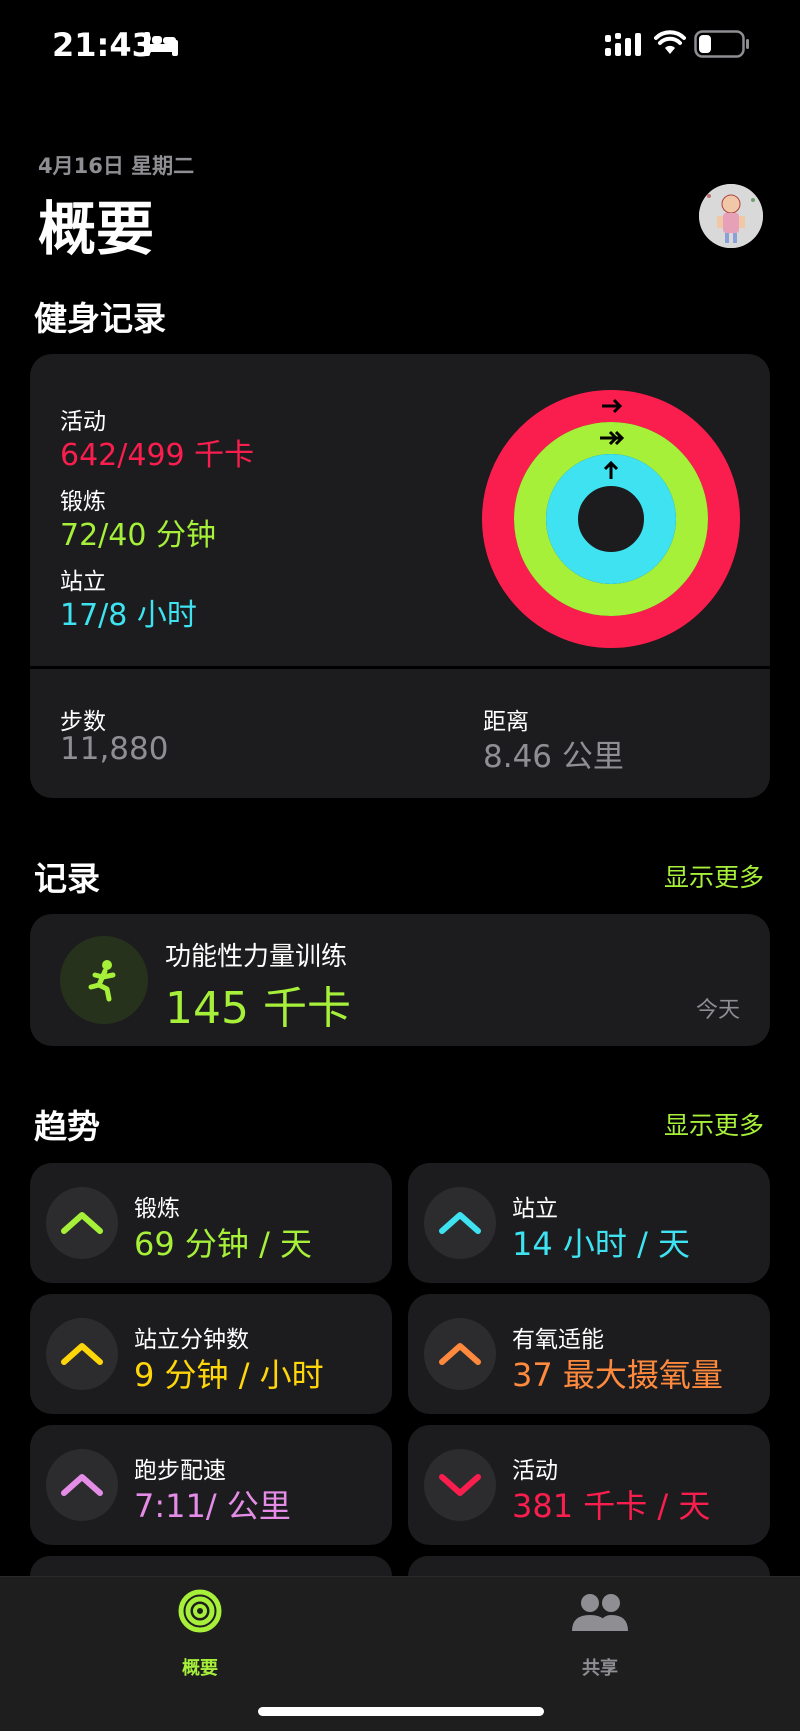 This screenshot has height=1731, width=800. I want to click on trends-section-title: 趋势, so click(67, 1126).